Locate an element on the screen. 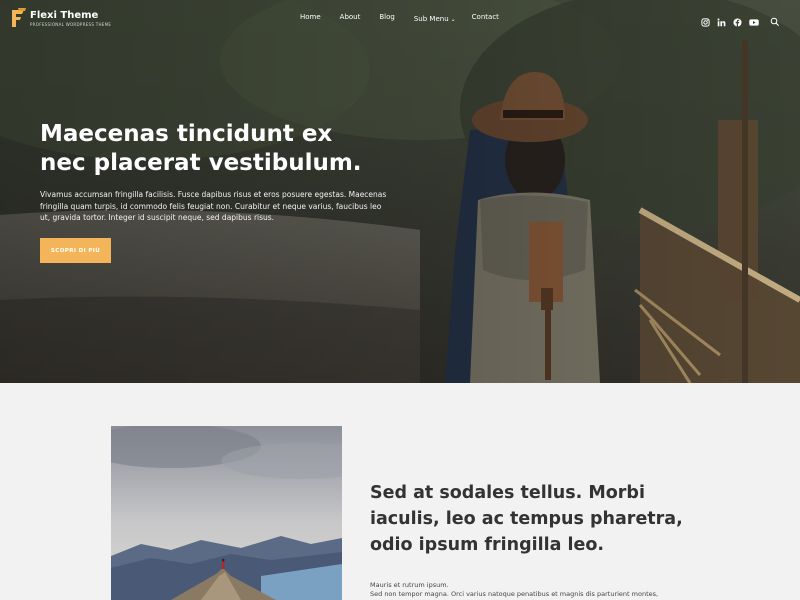  facebook-icon is located at coordinates (737, 19).